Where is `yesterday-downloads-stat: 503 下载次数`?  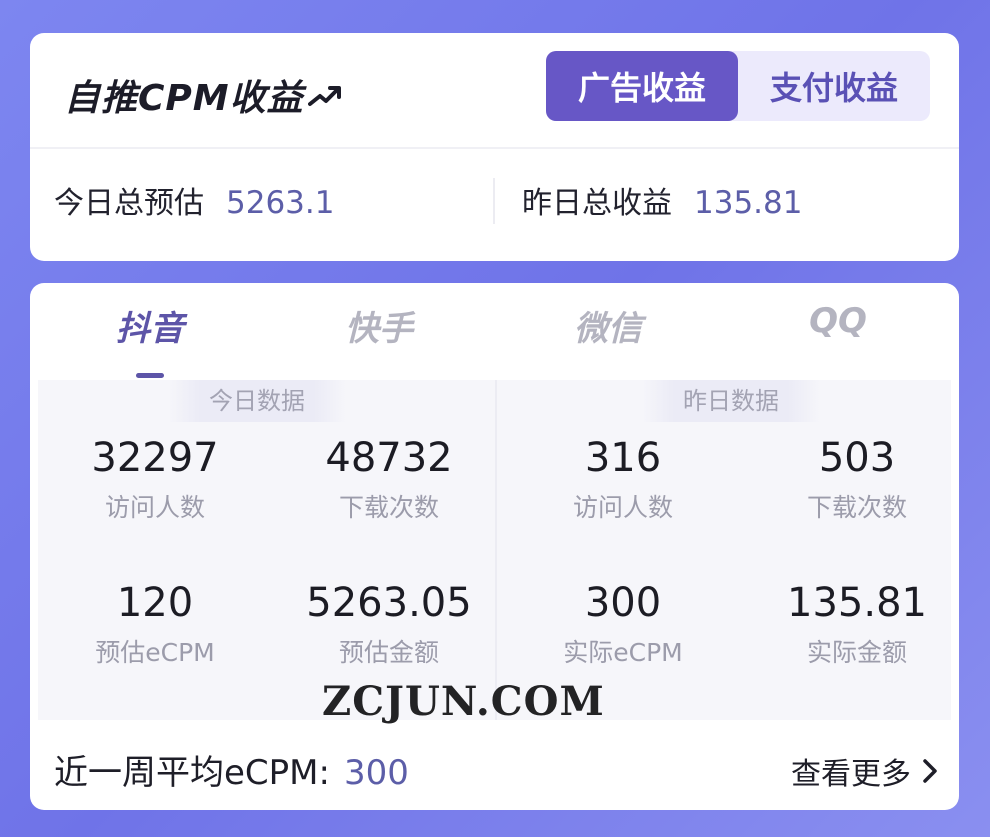
yesterday-downloads-stat: 503 下载次数 is located at coordinates (850, 480).